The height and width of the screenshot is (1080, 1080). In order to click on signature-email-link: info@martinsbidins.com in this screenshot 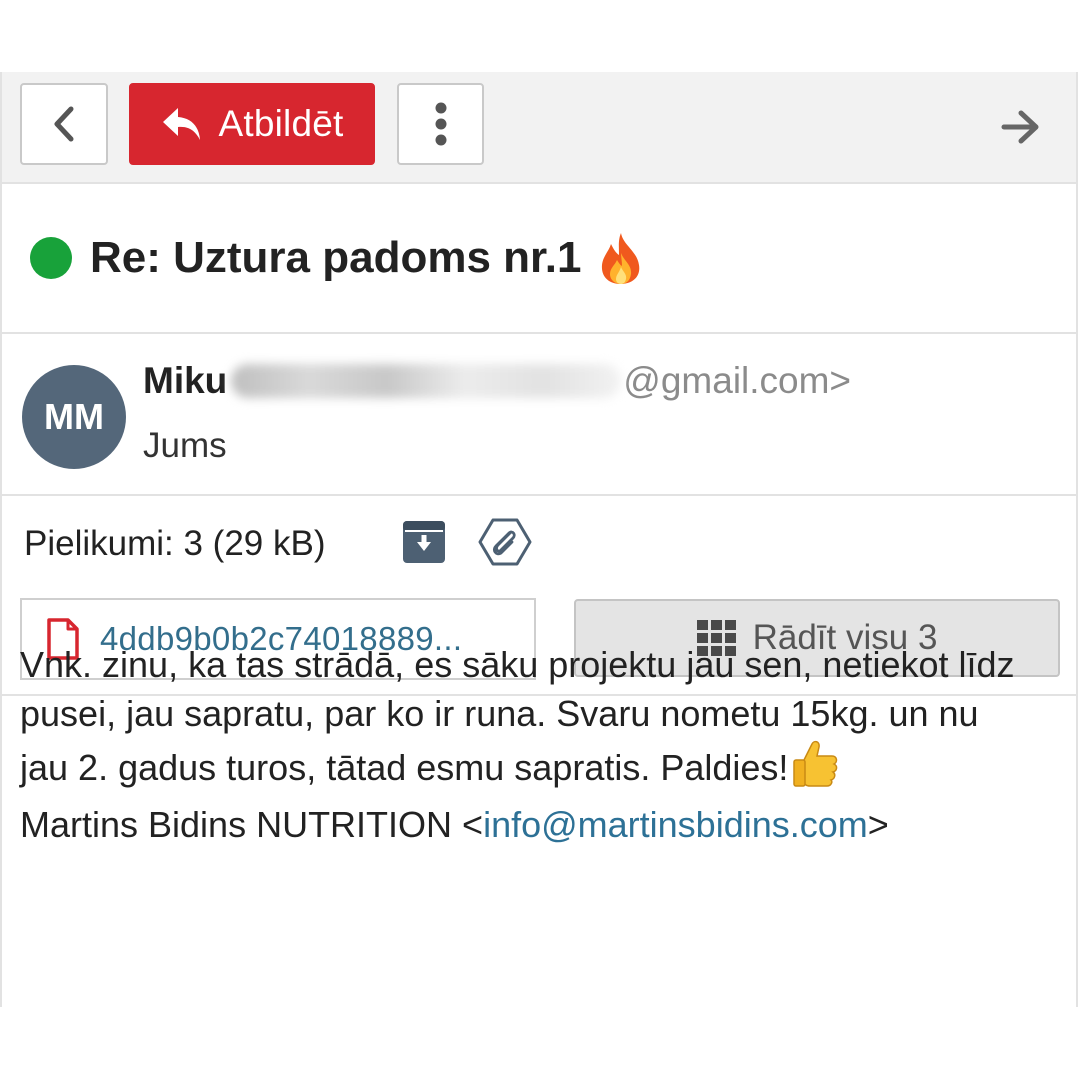, I will do `click(675, 824)`.